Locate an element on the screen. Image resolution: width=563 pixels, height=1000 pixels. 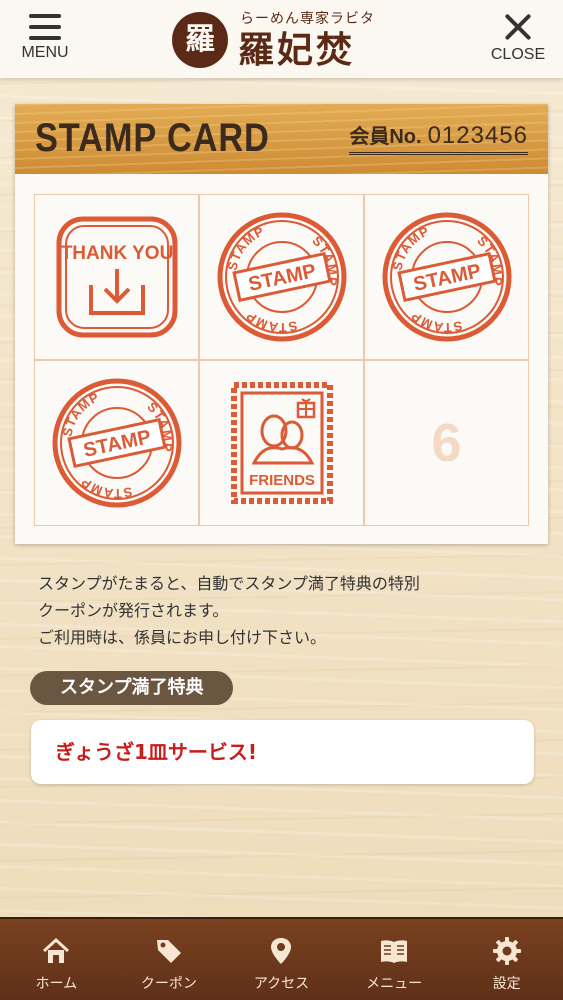
member-number-value: 0123456 is located at coordinates (477, 135).